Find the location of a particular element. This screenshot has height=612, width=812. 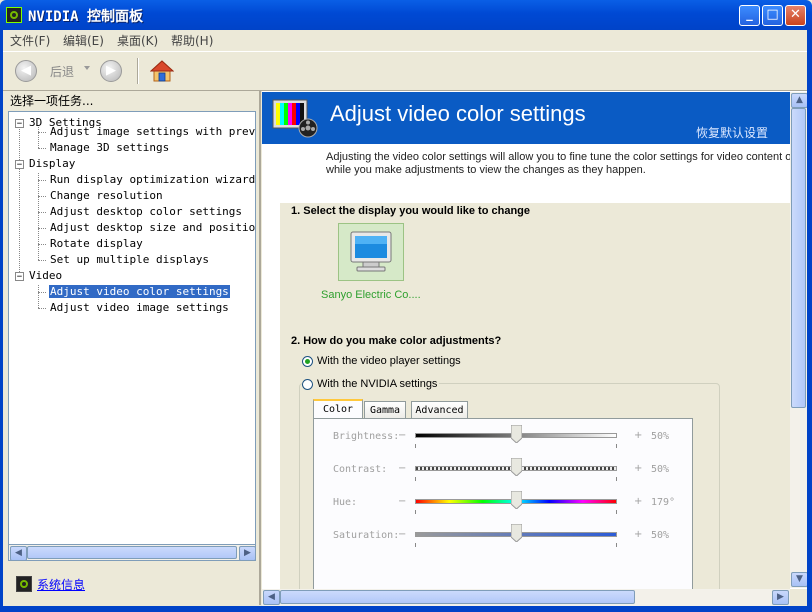

tab-advanced: Advanced is located at coordinates (439, 410).